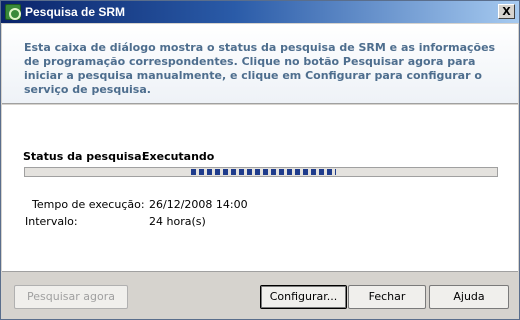  I want to click on window-title: Pesquisa de SRM, so click(75, 12).